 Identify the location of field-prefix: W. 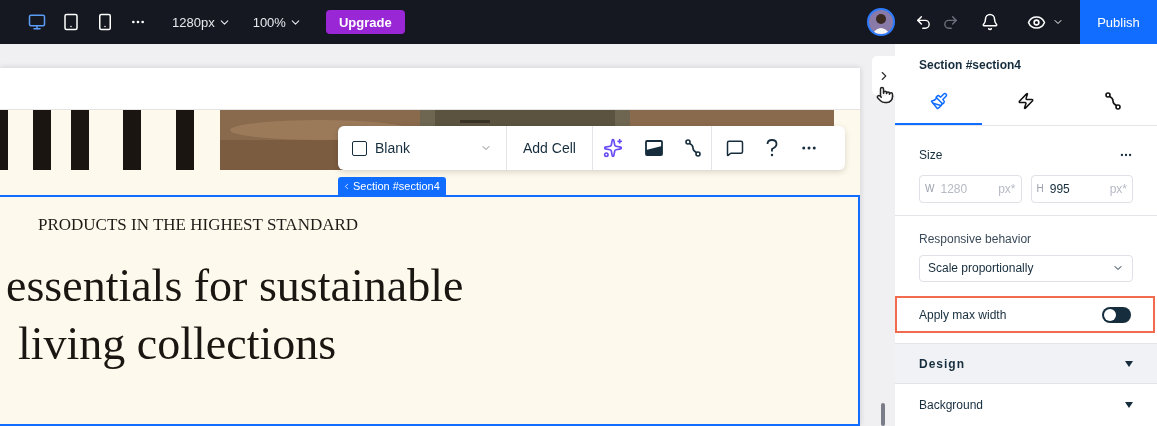
(930, 189).